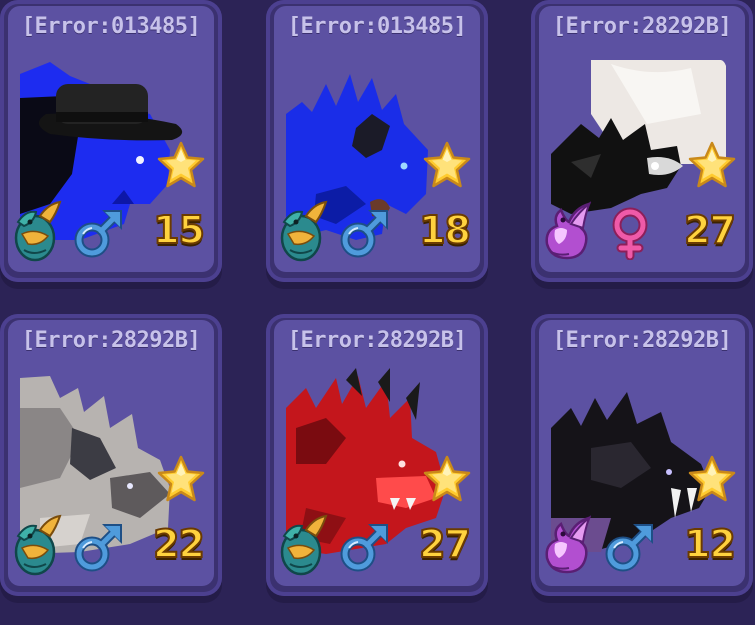  I want to click on pet-age-number: 22, so click(179, 544).